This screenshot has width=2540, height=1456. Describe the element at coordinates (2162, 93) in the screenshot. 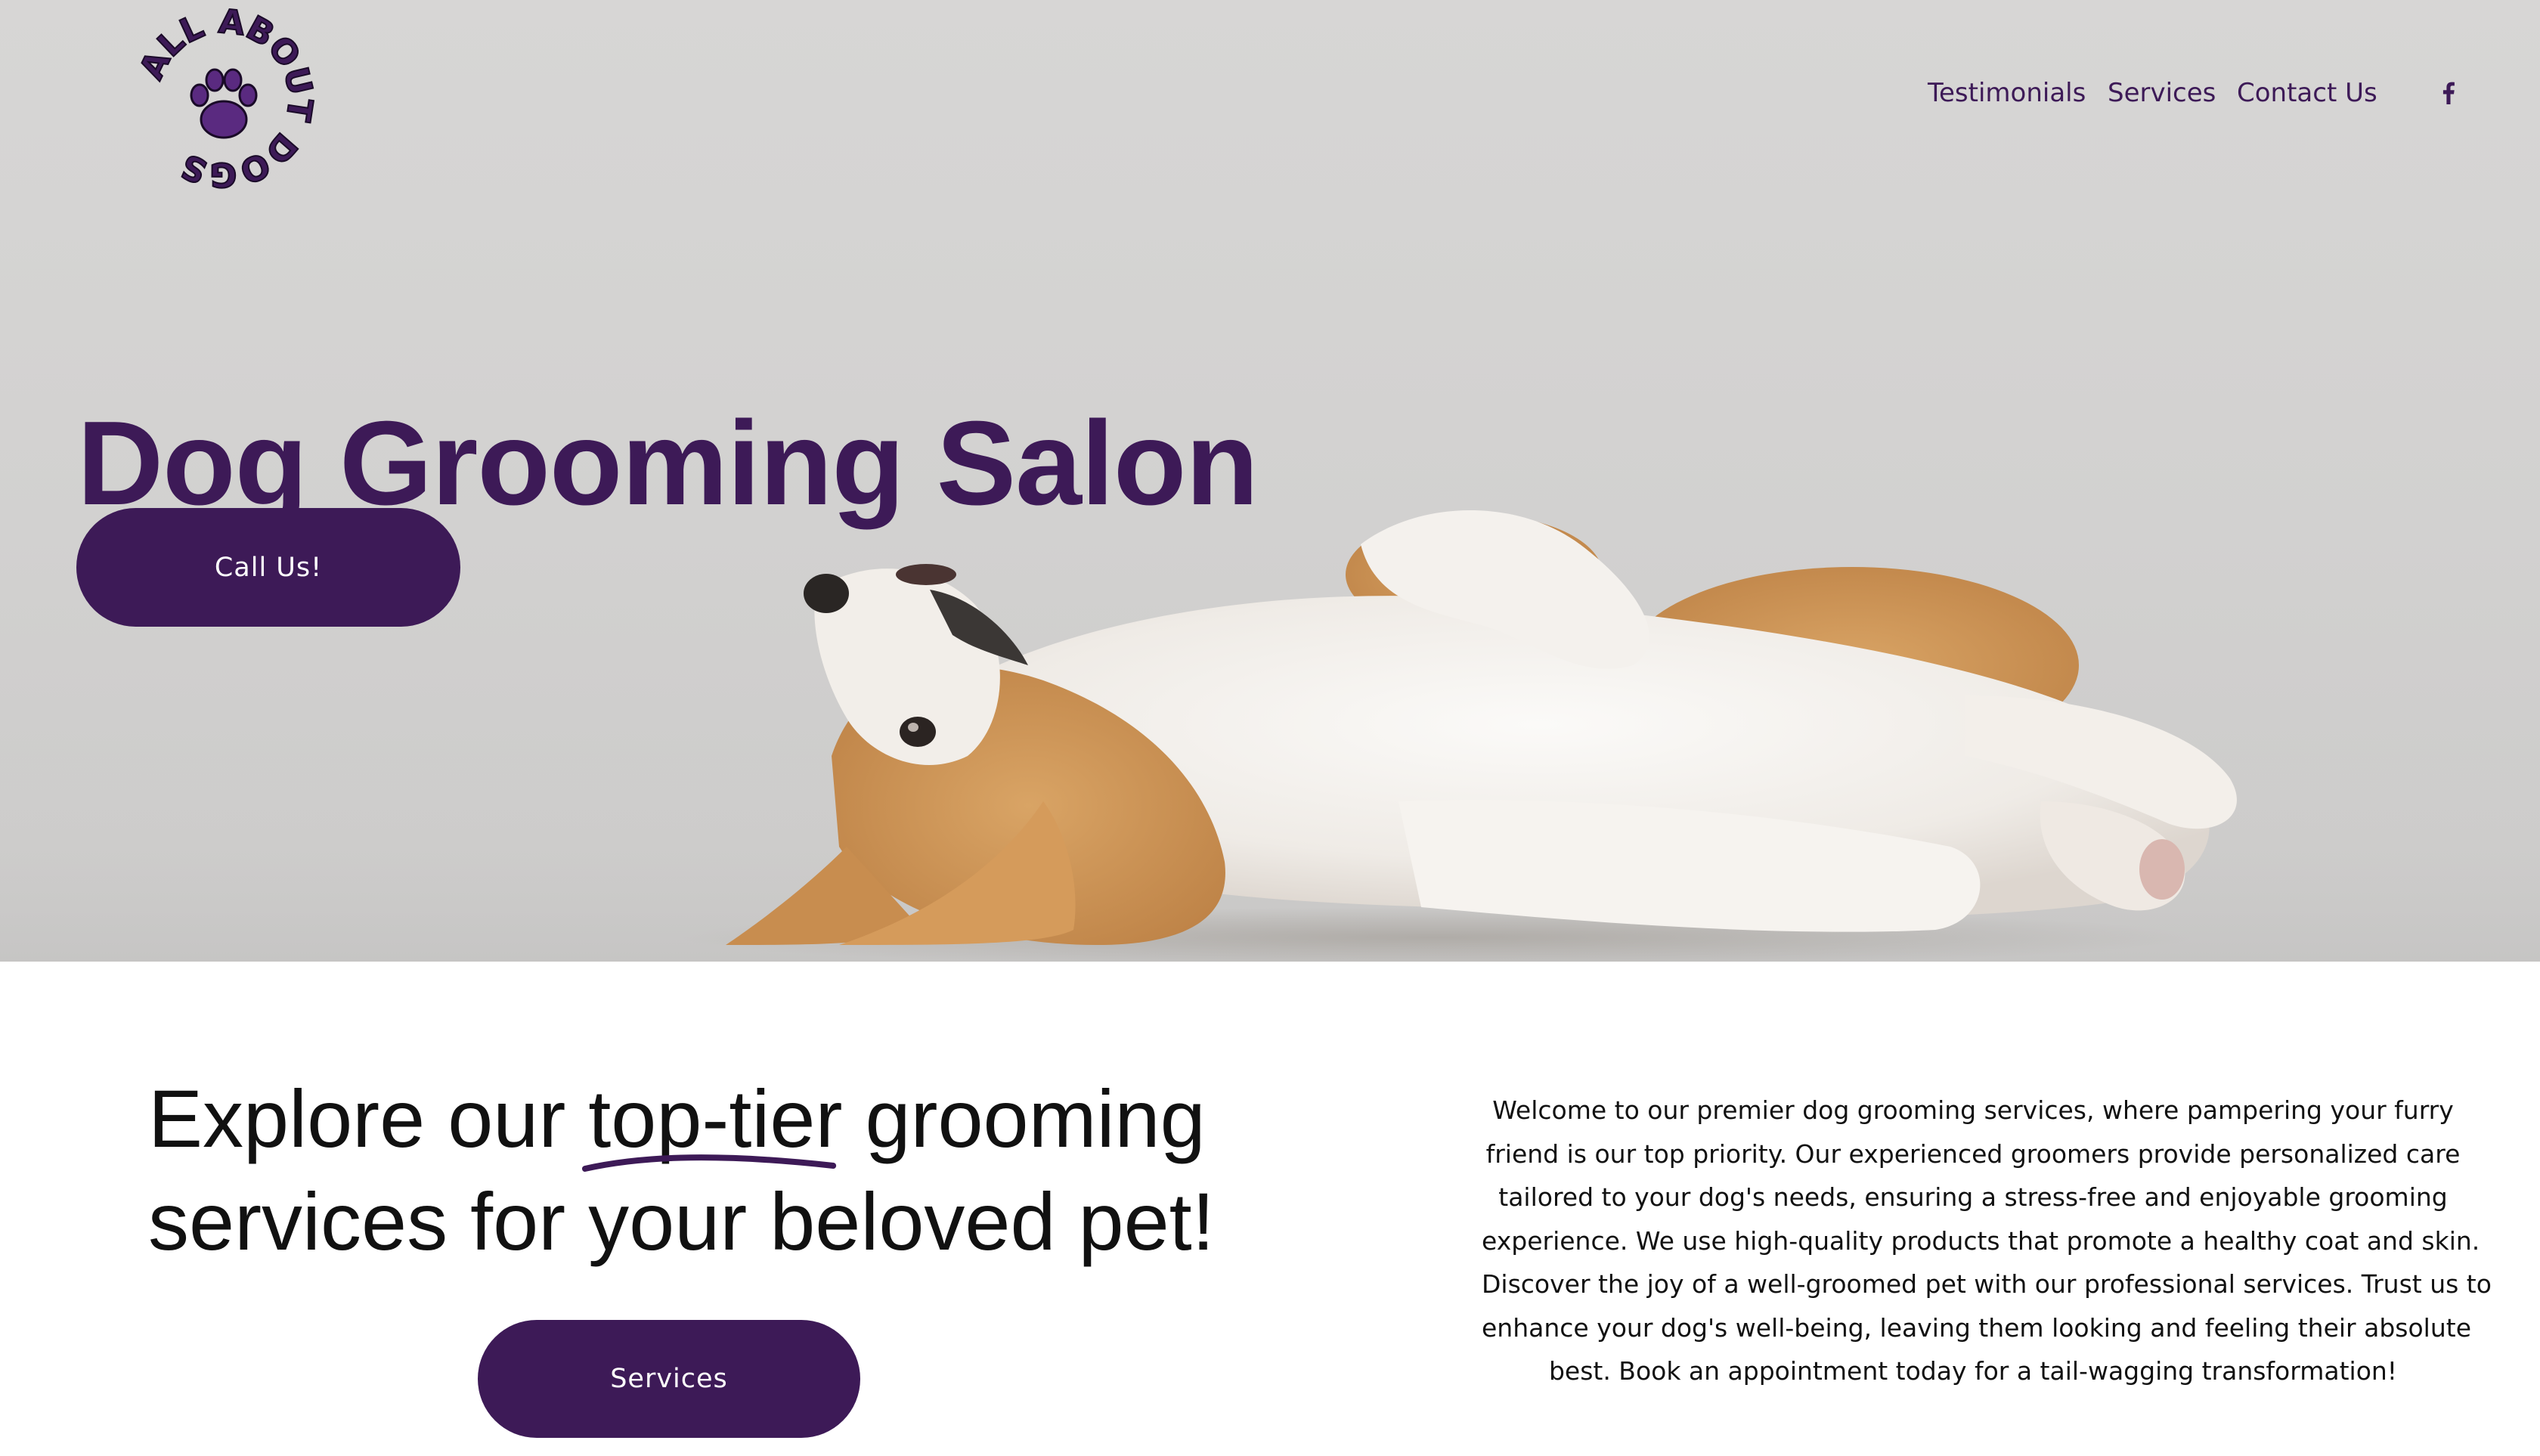

I see `nav-services: Services` at that location.